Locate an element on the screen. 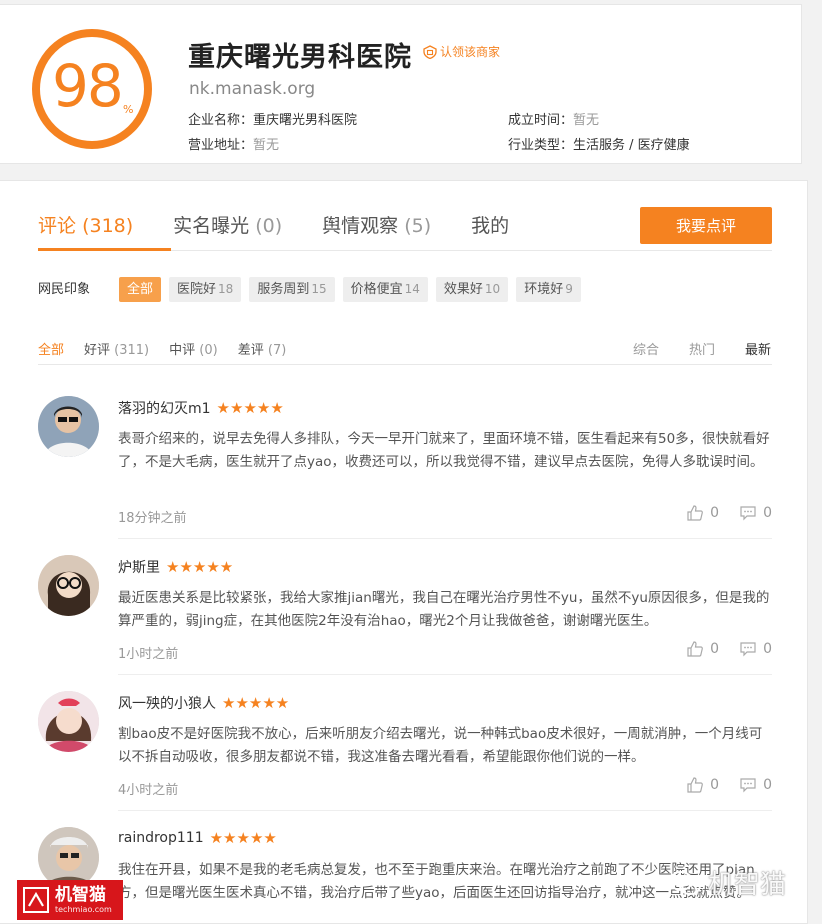  techmiao-watermark-badge: 机智猫 techmiao.com is located at coordinates (70, 900).